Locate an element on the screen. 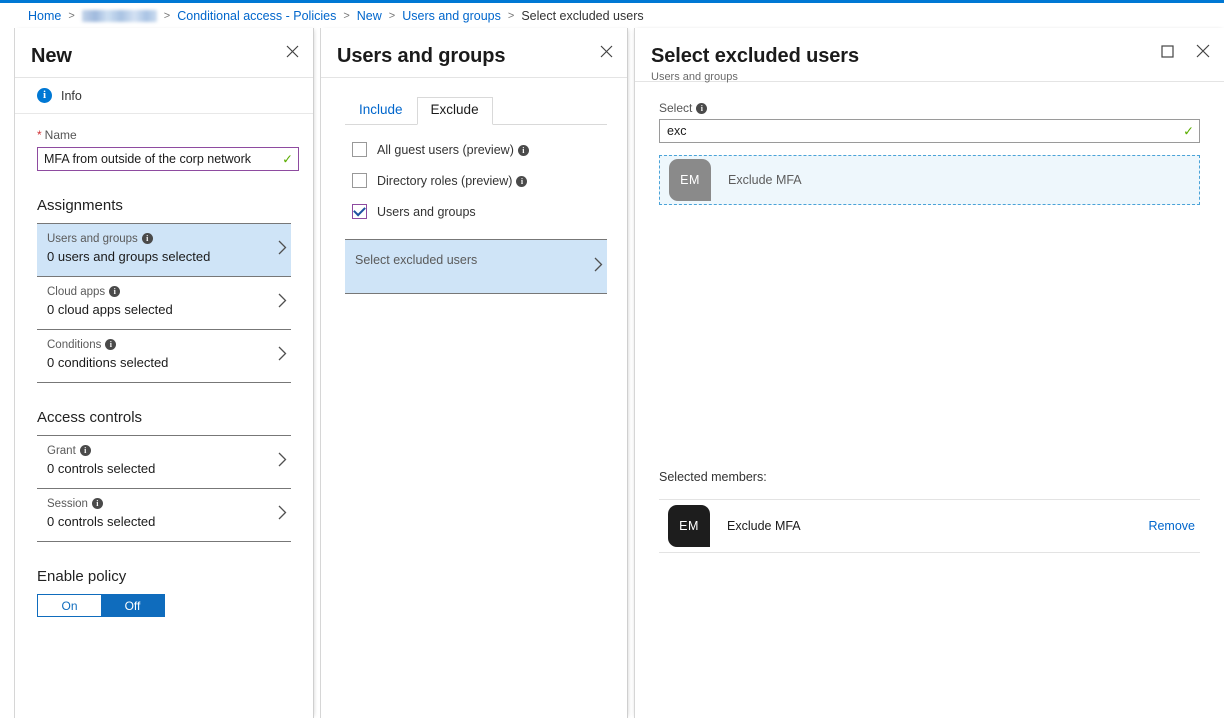  remove-member-link: Remove is located at coordinates (1171, 526).